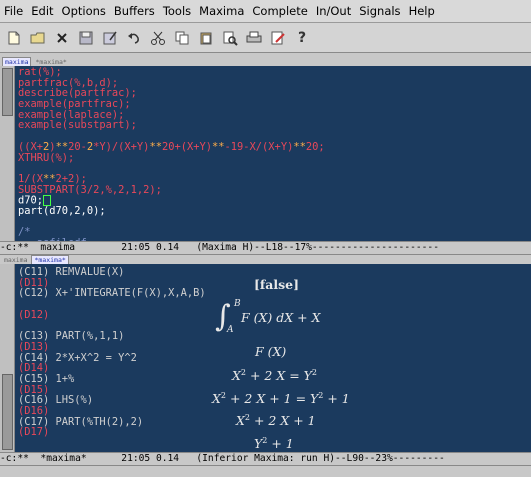 The width and height of the screenshot is (531, 477). I want to click on code-line: (D12), so click(112, 314).